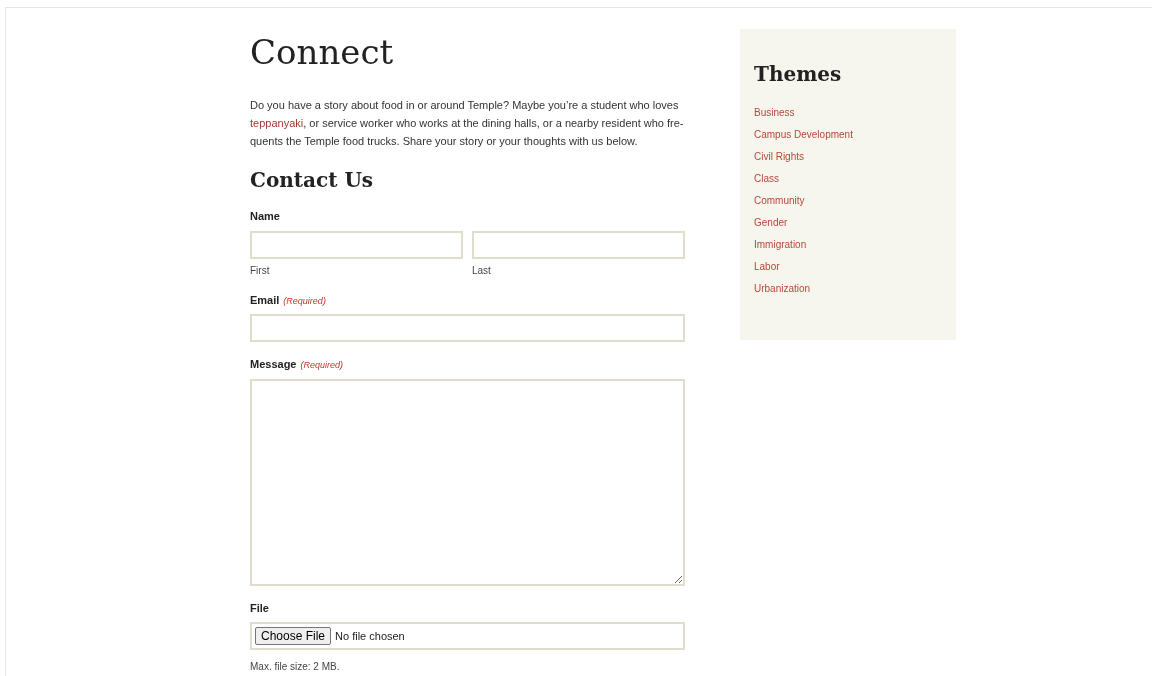 Image resolution: width=1152 pixels, height=676 pixels. I want to click on theme-link: Campus Development, so click(848, 134).